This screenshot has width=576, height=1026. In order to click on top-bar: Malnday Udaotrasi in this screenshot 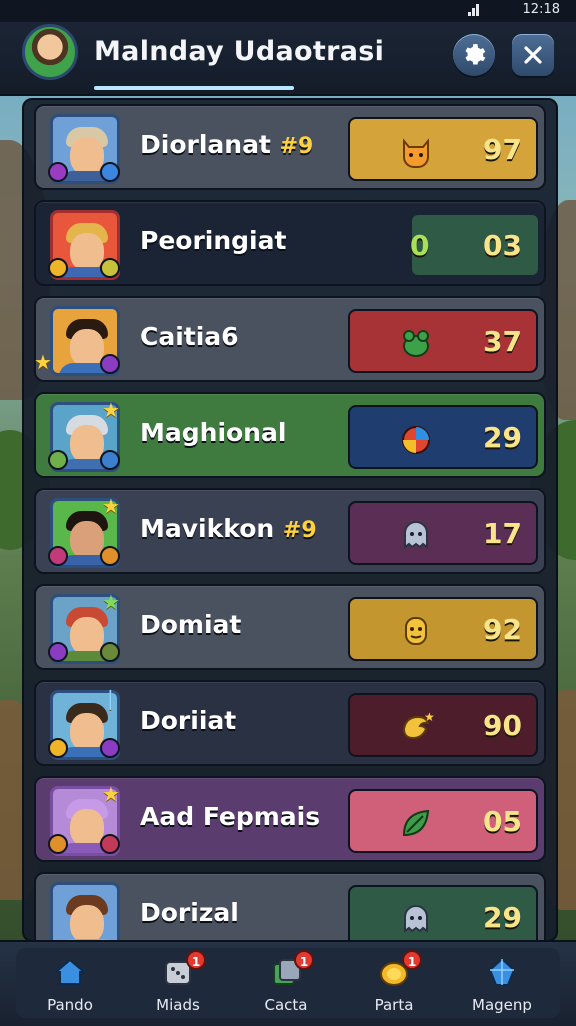, I will do `click(288, 59)`.